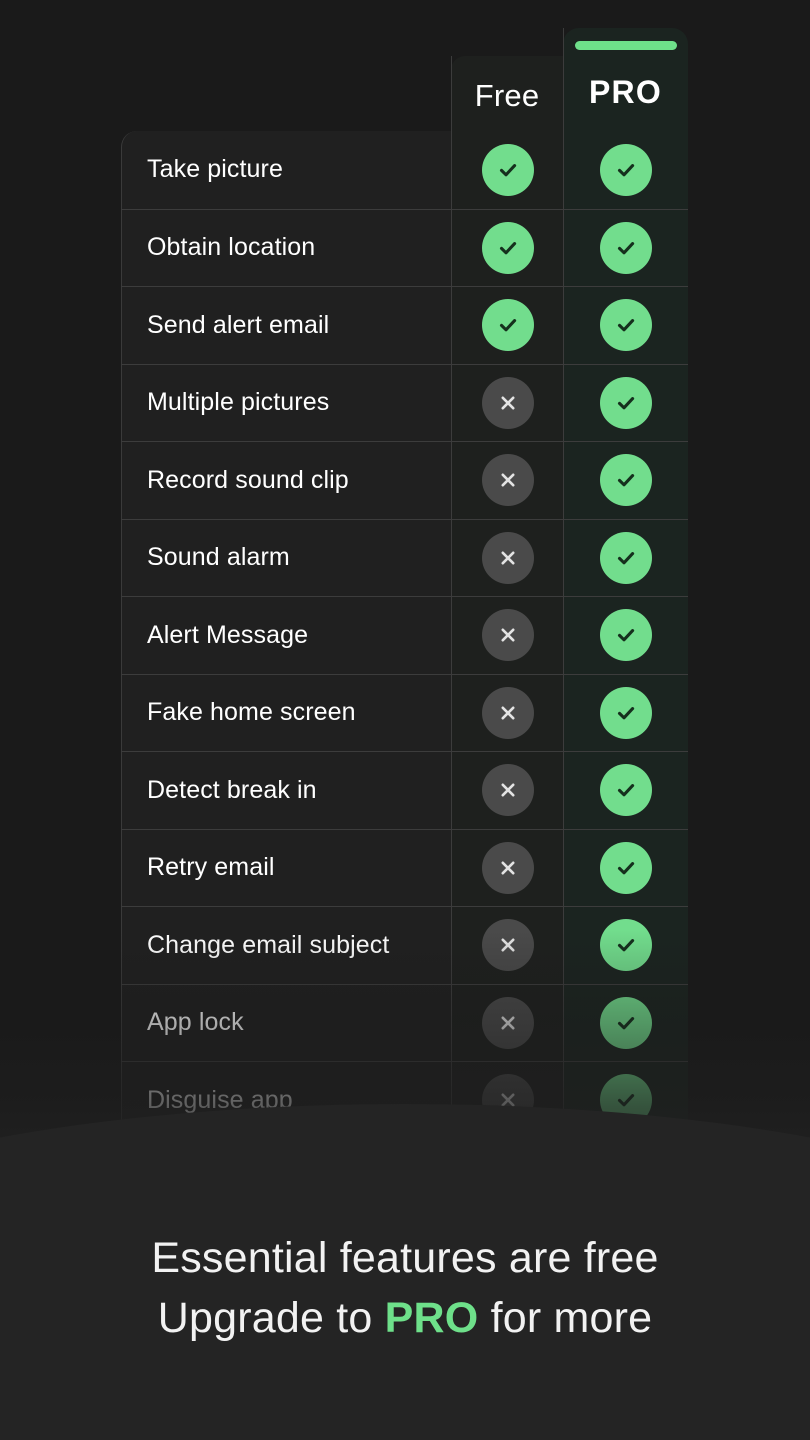 The image size is (810, 1440). What do you see at coordinates (431, 1318) in the screenshot?
I see `caption-pro-highlight: PRO` at bounding box center [431, 1318].